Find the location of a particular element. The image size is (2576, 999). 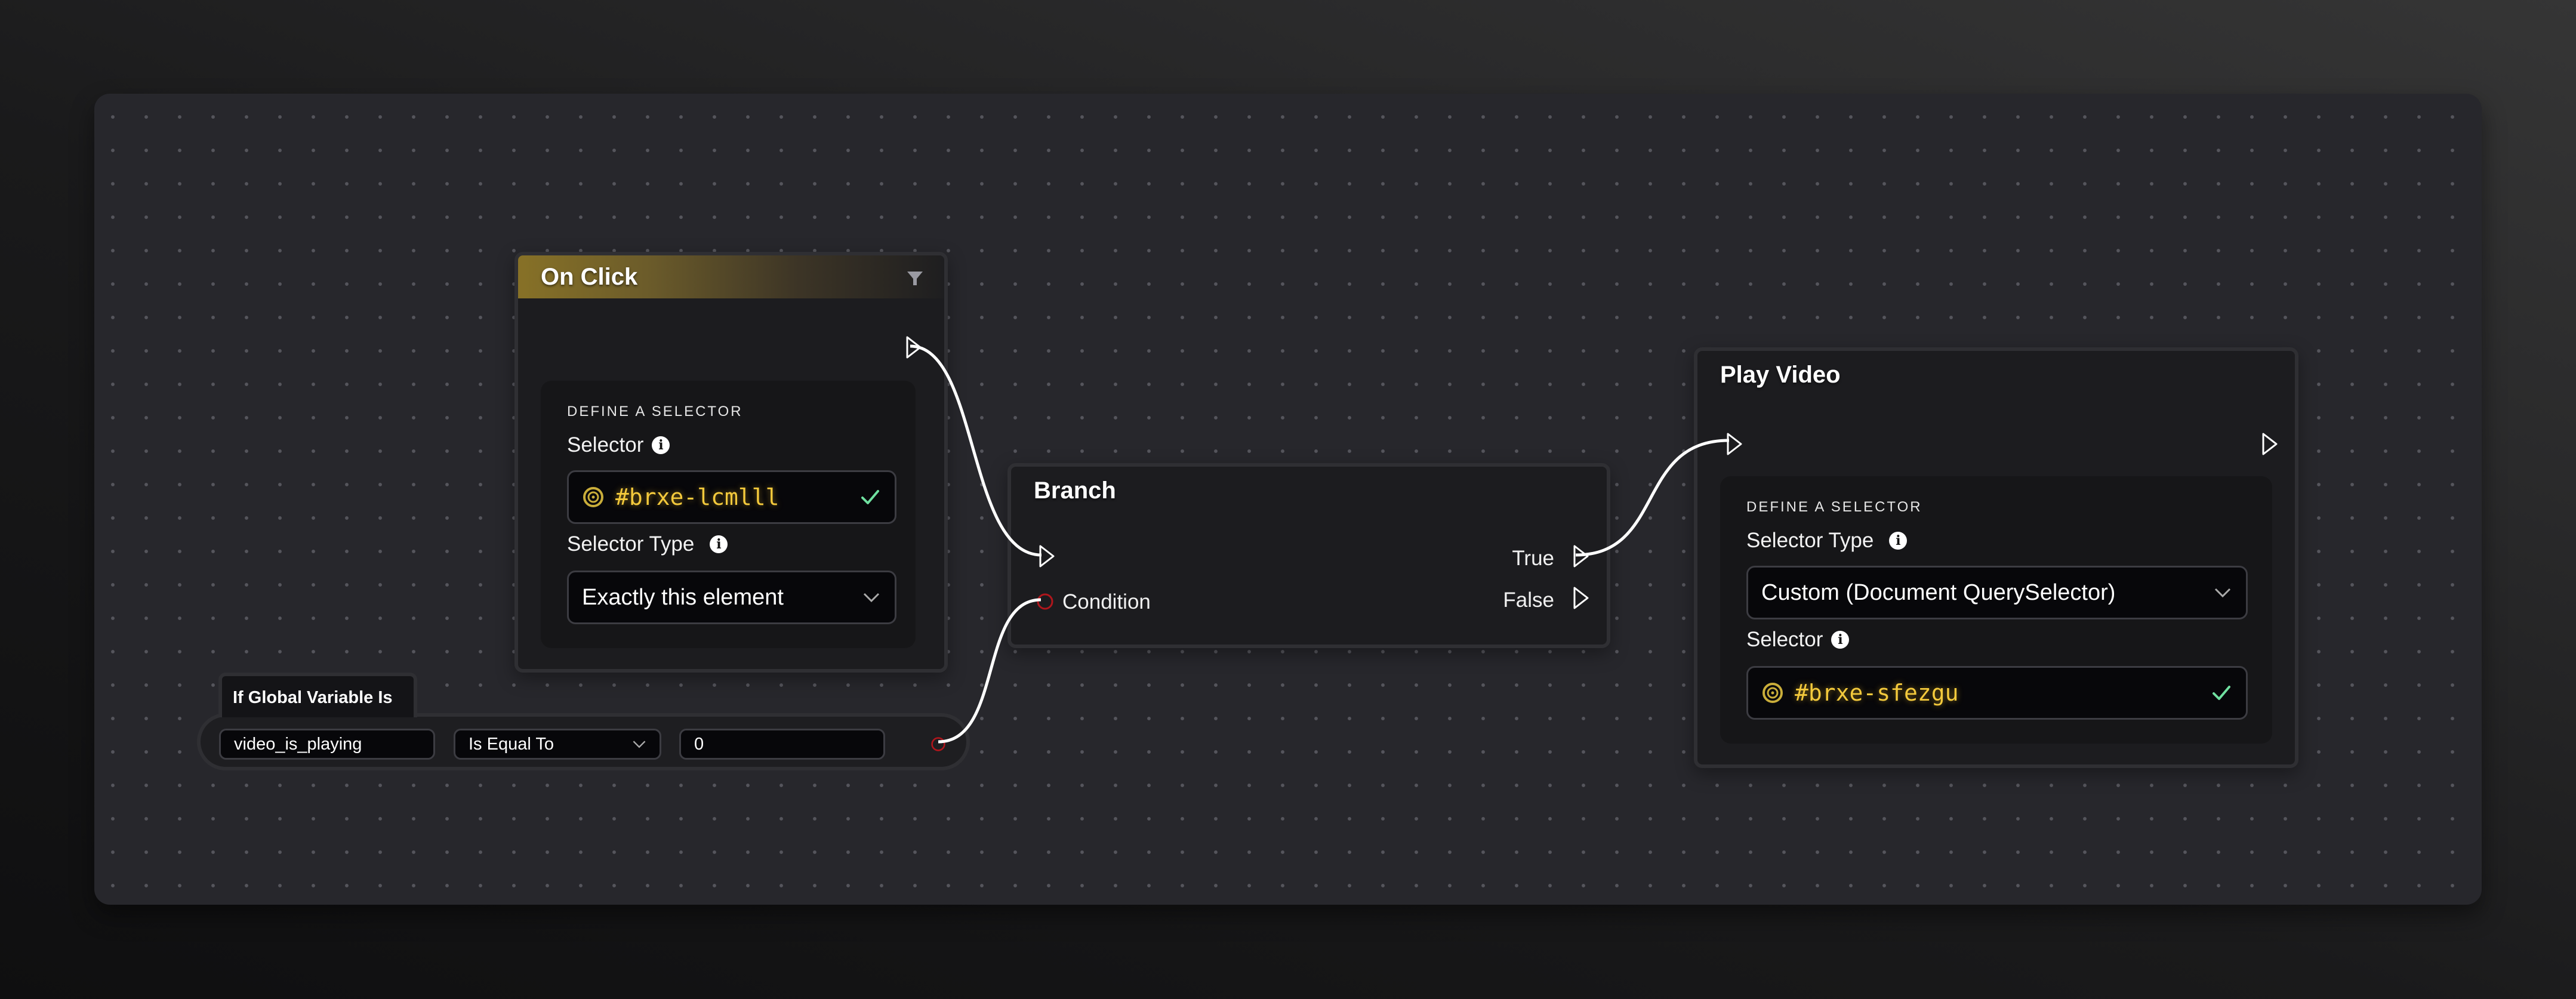

global-variable-node: video_is_playing Is Equal To 0 is located at coordinates (583, 741).